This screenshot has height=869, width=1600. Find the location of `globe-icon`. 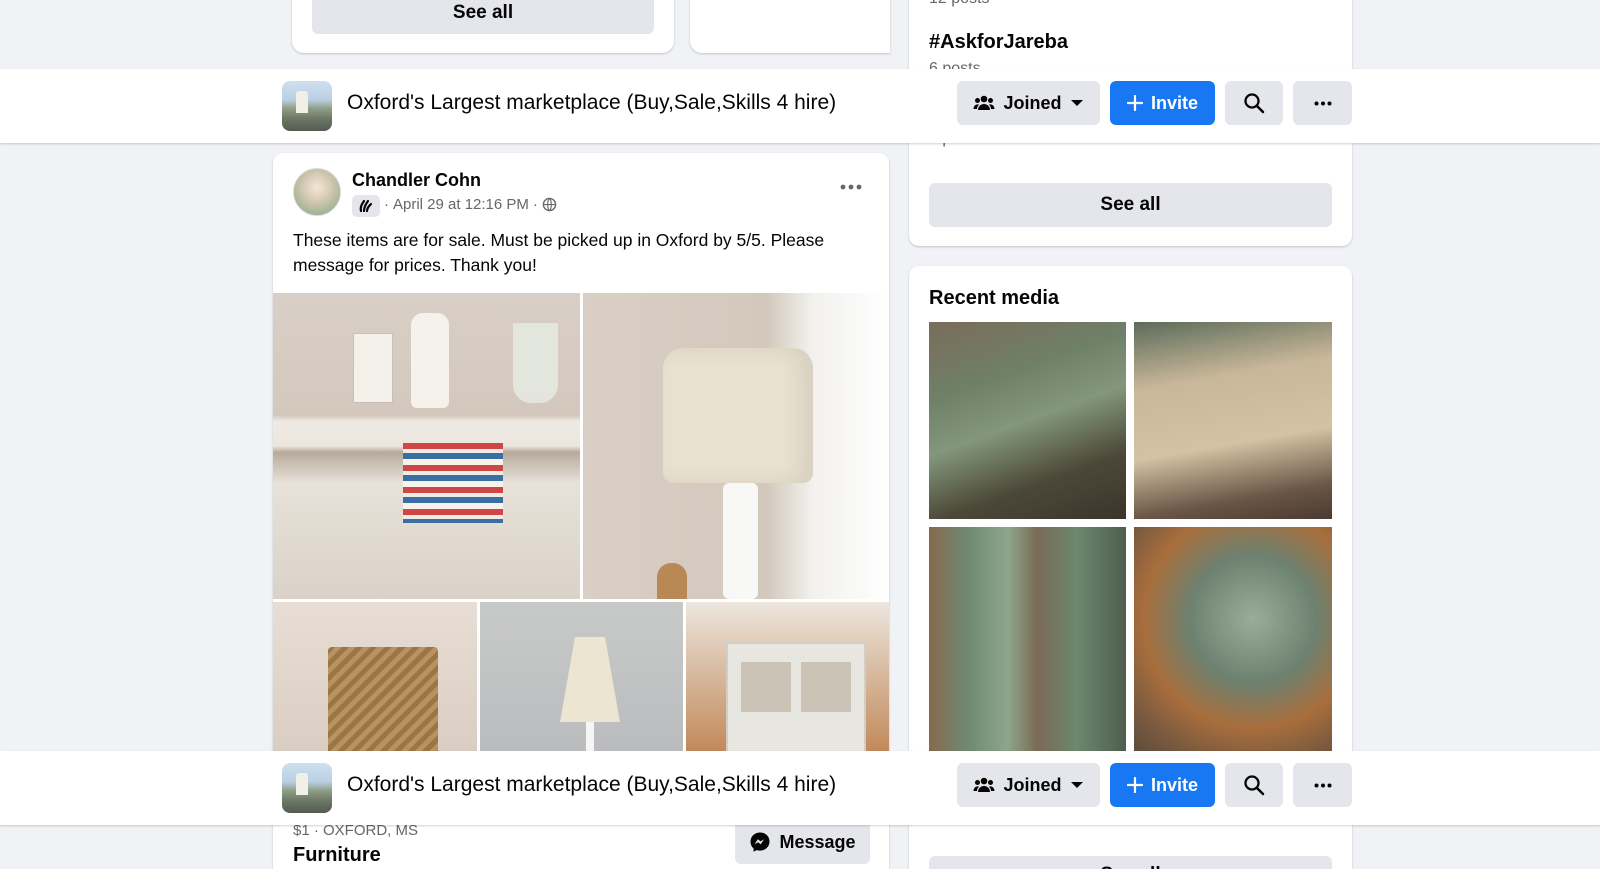

globe-icon is located at coordinates (549, 204).